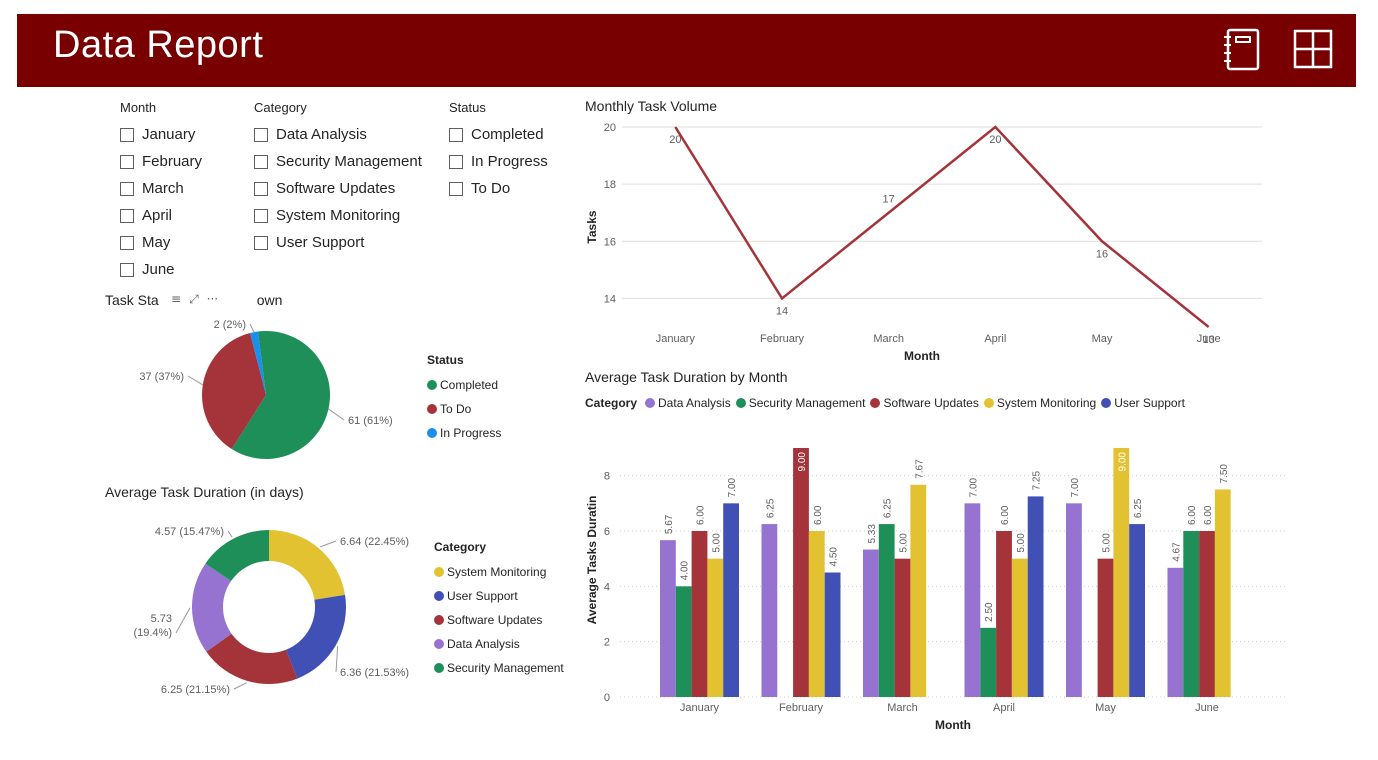  What do you see at coordinates (1046, 403) in the screenshot?
I see `legend-label: System Monitoring` at bounding box center [1046, 403].